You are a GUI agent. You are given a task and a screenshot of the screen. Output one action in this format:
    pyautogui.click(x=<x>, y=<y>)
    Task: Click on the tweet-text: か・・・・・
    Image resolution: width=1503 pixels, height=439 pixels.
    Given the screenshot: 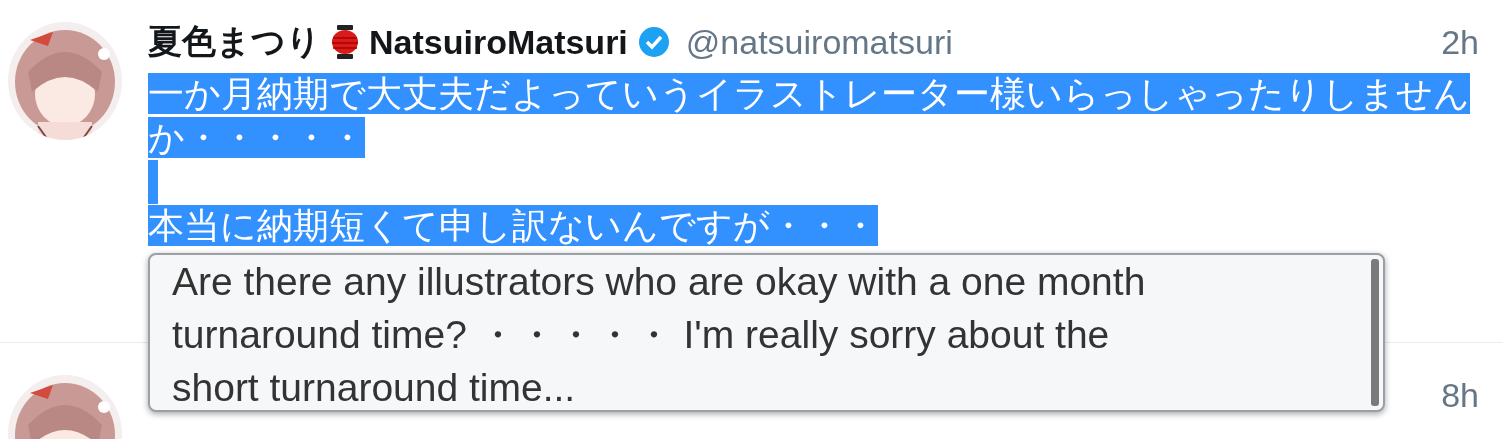 What is the action you would take?
    pyautogui.click(x=256, y=137)
    